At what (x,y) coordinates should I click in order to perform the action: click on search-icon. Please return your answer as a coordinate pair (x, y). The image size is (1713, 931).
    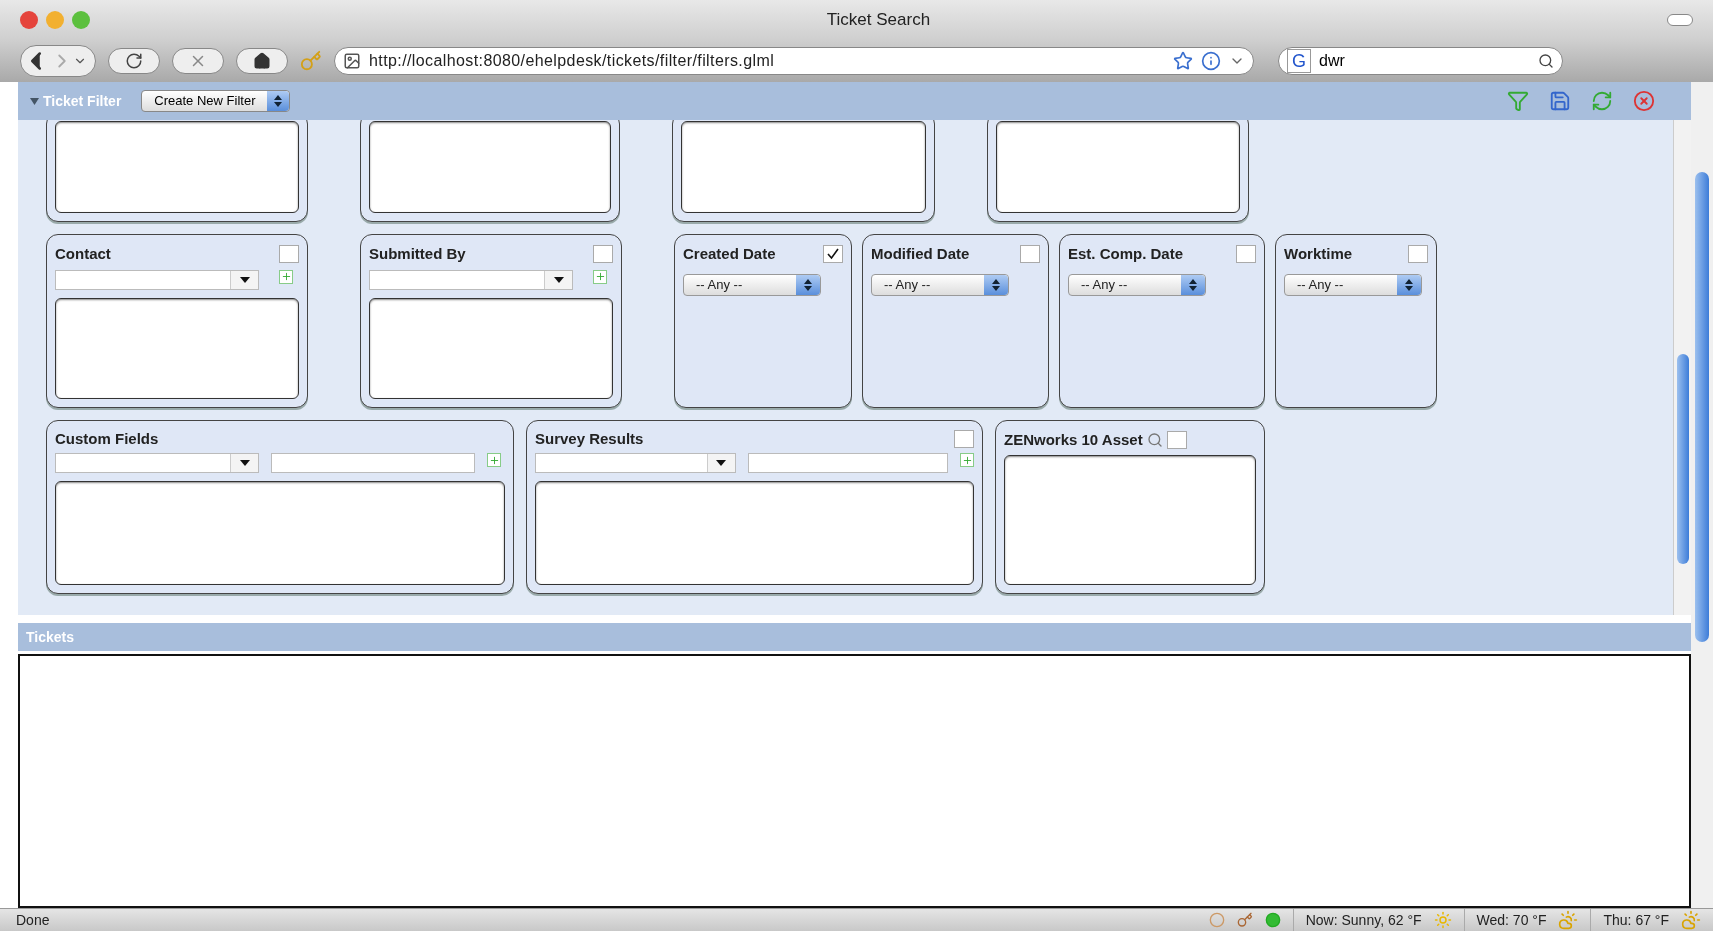
    Looking at the image, I should click on (1546, 61).